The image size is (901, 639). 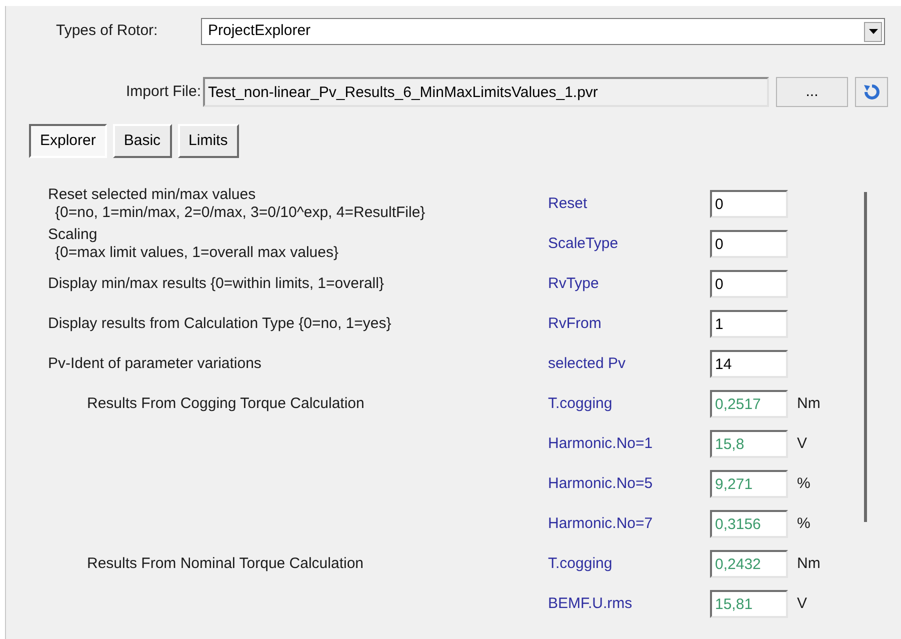 I want to click on refresh-button, so click(x=871, y=92).